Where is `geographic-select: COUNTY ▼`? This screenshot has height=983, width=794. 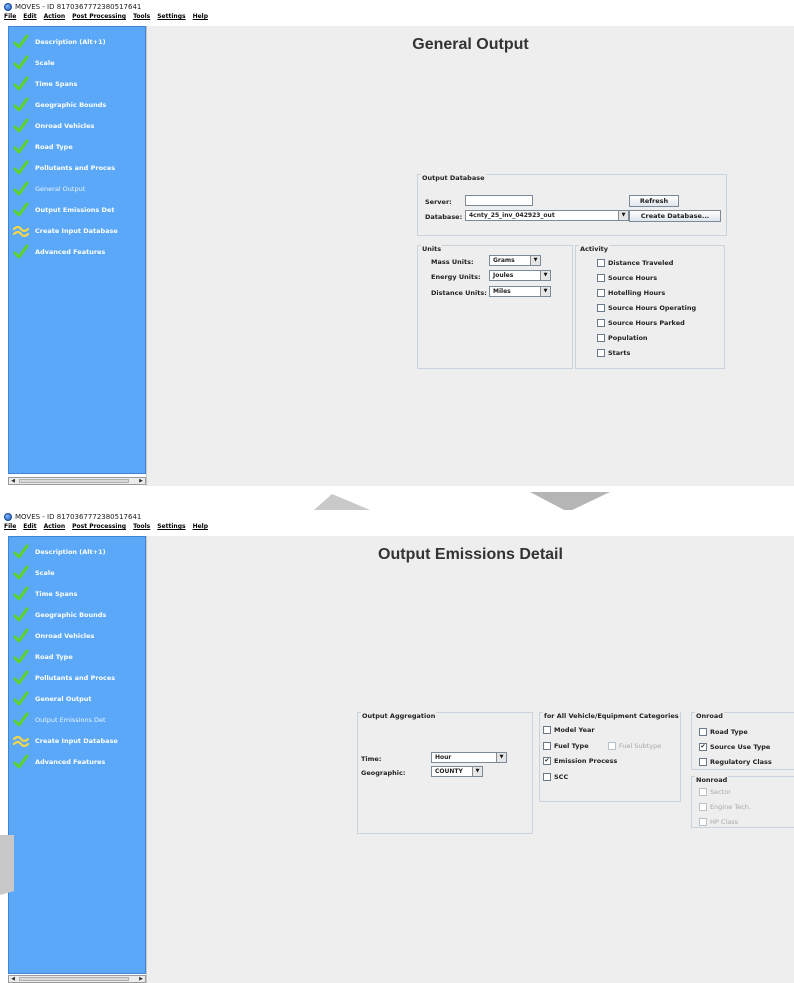
geographic-select: COUNTY ▼ is located at coordinates (457, 771).